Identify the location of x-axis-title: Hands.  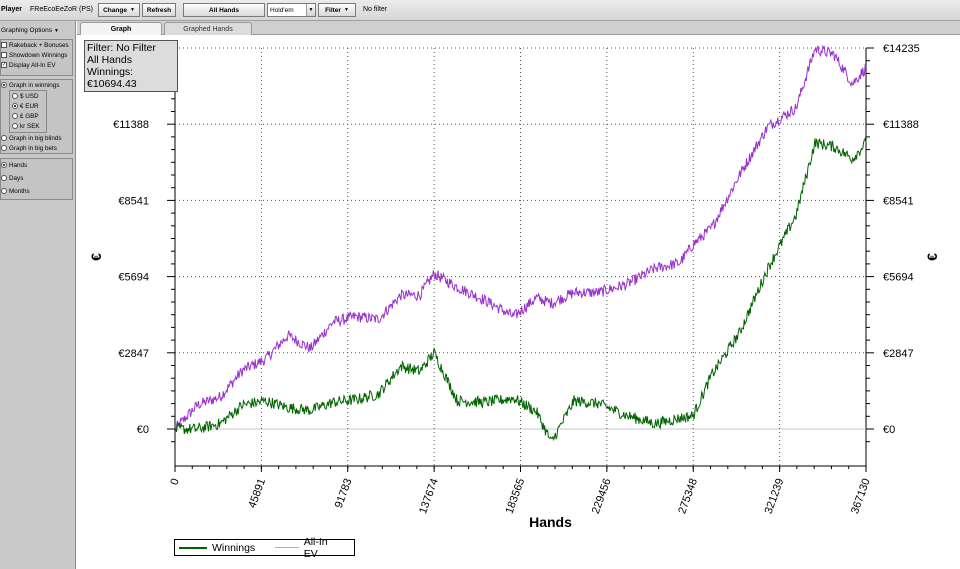
(550, 522).